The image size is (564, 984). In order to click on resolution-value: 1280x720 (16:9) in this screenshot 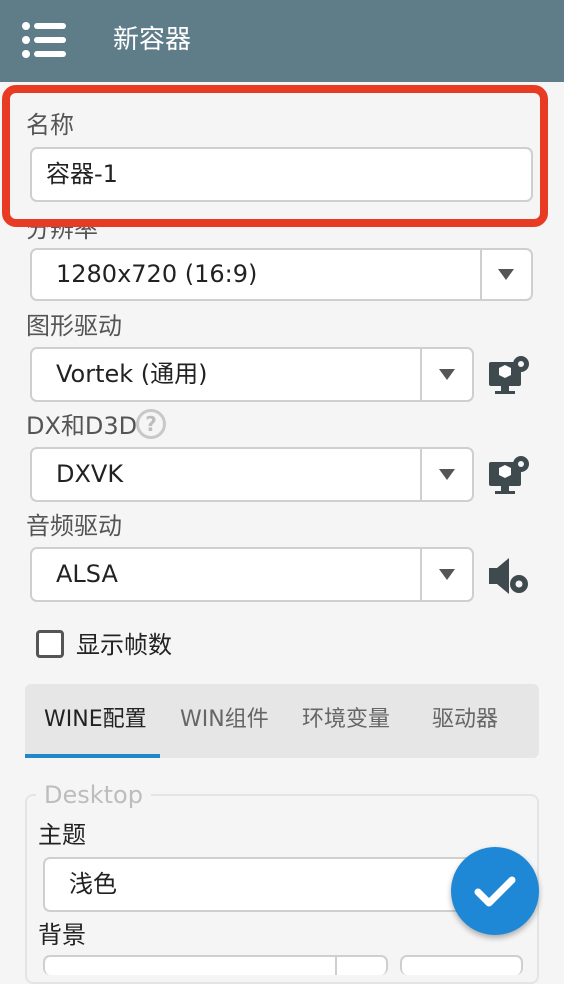, I will do `click(157, 274)`.